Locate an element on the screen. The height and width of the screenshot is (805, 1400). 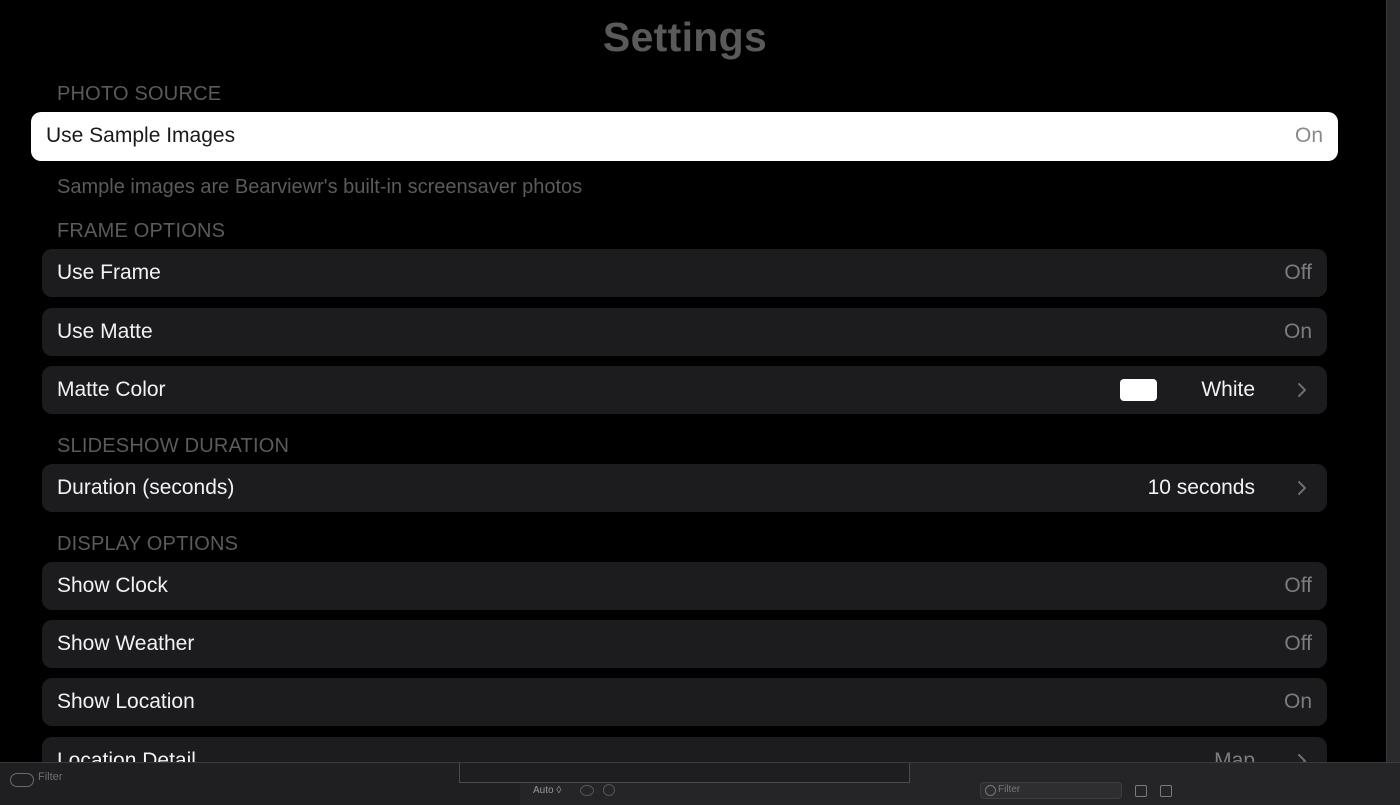
section-header-photo-source: PHOTO SOURCE is located at coordinates (139, 94).